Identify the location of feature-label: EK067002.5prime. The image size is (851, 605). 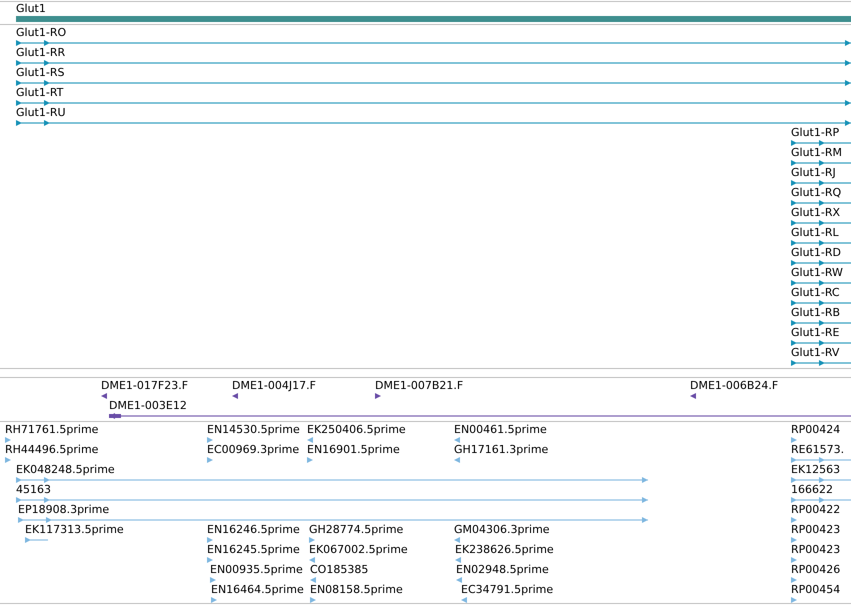
(358, 549).